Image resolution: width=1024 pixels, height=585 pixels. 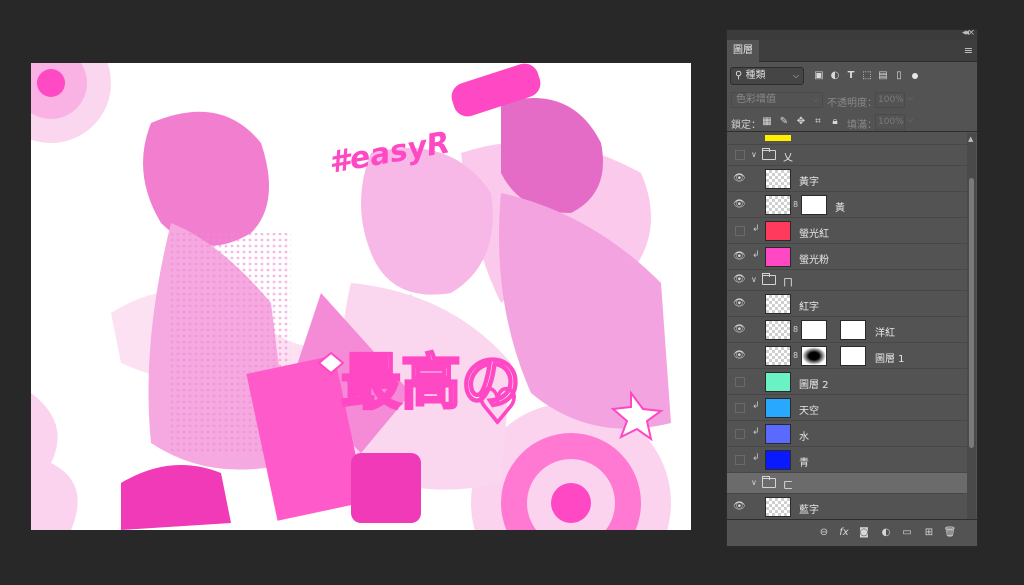 I want to click on layer-row: ↲ 螢光紅, so click(x=847, y=231).